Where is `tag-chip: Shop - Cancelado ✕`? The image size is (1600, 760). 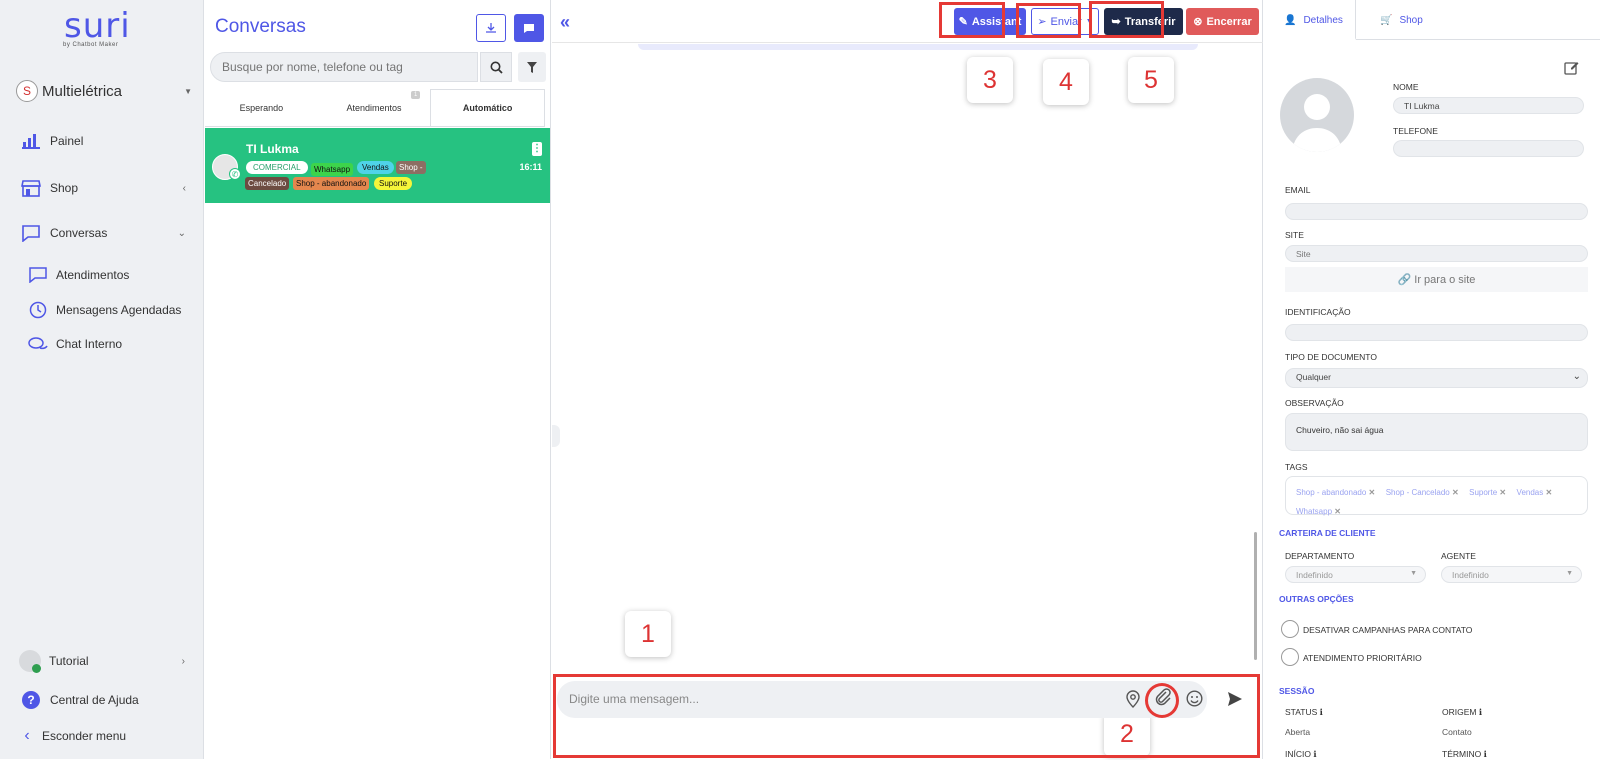
tag-chip: Shop - Cancelado ✕ is located at coordinates (1422, 492).